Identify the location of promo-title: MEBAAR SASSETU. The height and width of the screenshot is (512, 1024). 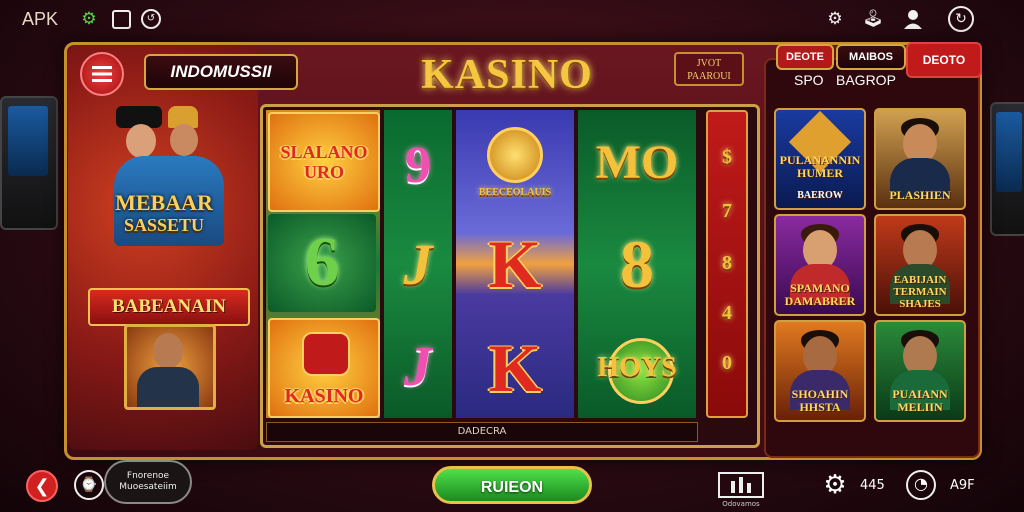
(164, 214).